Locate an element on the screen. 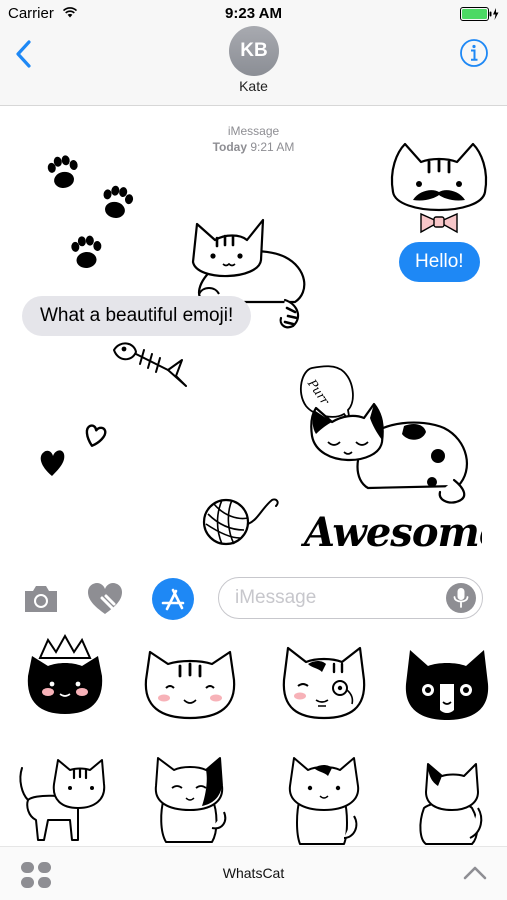 This screenshot has height=900, width=507. mic-icon is located at coordinates (461, 598).